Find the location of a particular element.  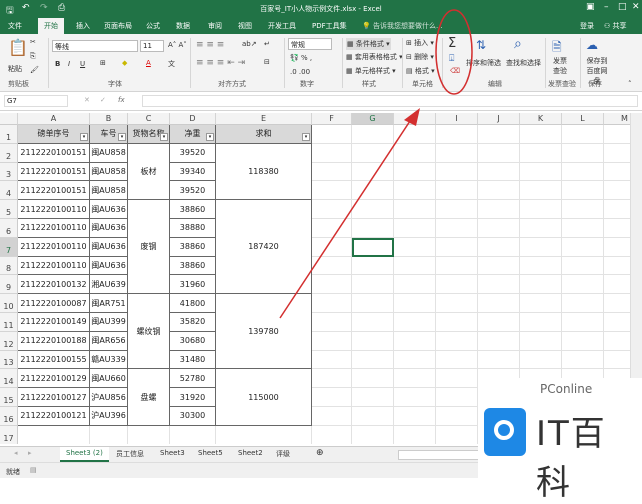

watermark-search-icon is located at coordinates (505, 432).